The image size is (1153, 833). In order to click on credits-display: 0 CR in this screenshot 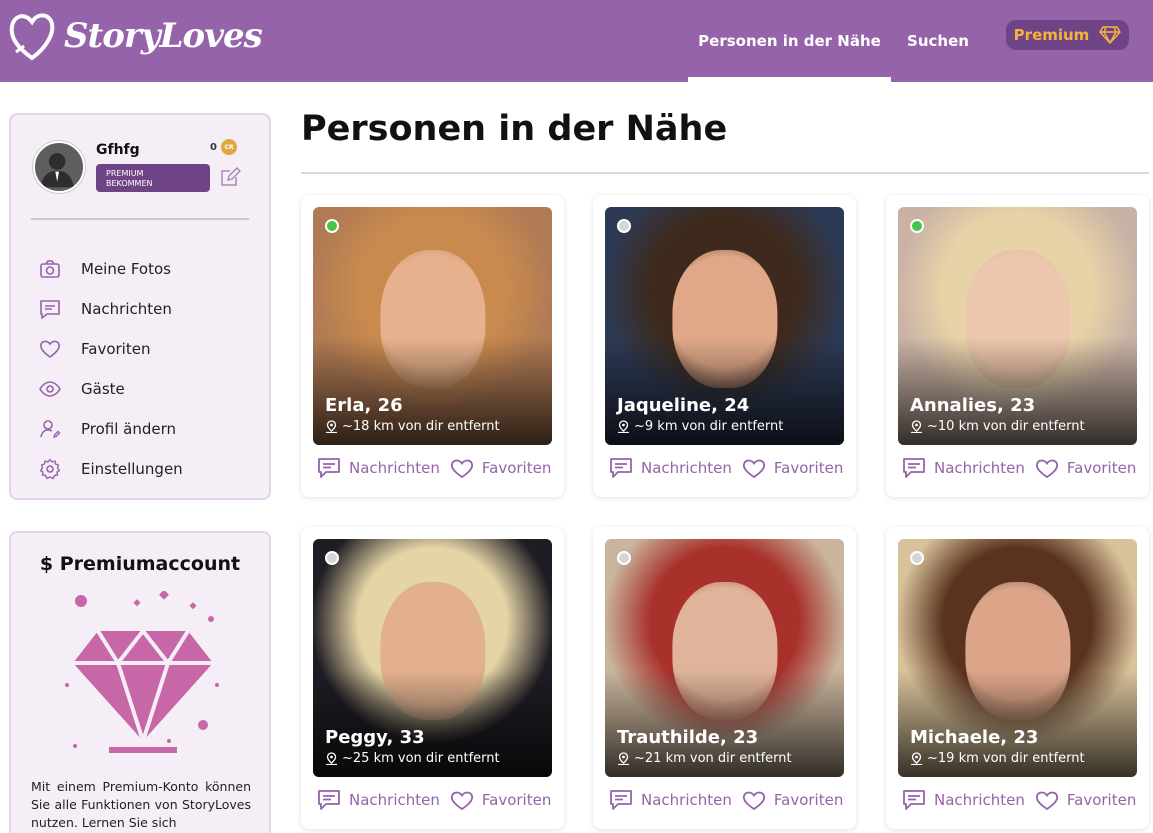, I will do `click(223, 147)`.